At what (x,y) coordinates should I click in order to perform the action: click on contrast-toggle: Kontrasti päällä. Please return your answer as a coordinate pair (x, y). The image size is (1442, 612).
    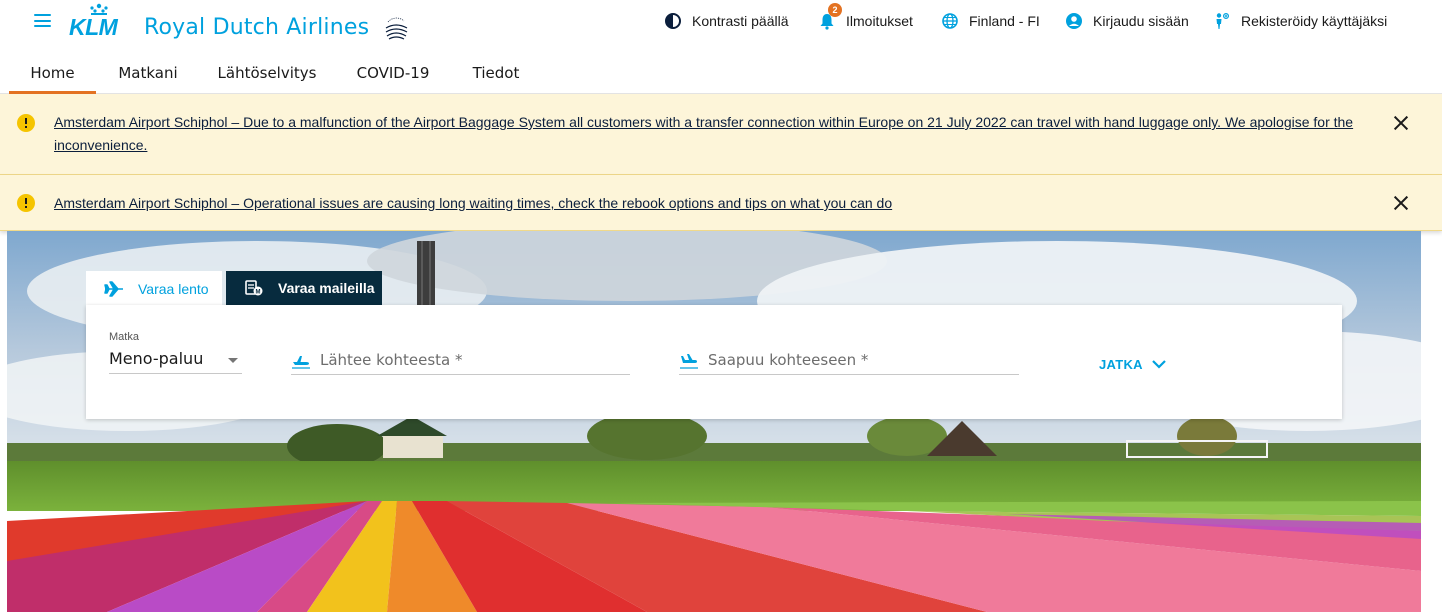
    Looking at the image, I should click on (726, 21).